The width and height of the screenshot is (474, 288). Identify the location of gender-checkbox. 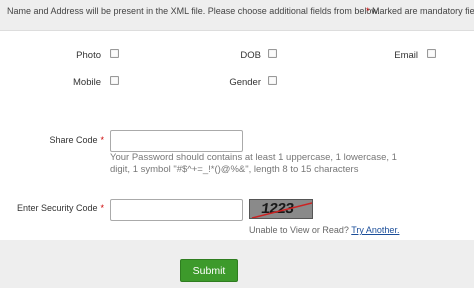
(272, 80).